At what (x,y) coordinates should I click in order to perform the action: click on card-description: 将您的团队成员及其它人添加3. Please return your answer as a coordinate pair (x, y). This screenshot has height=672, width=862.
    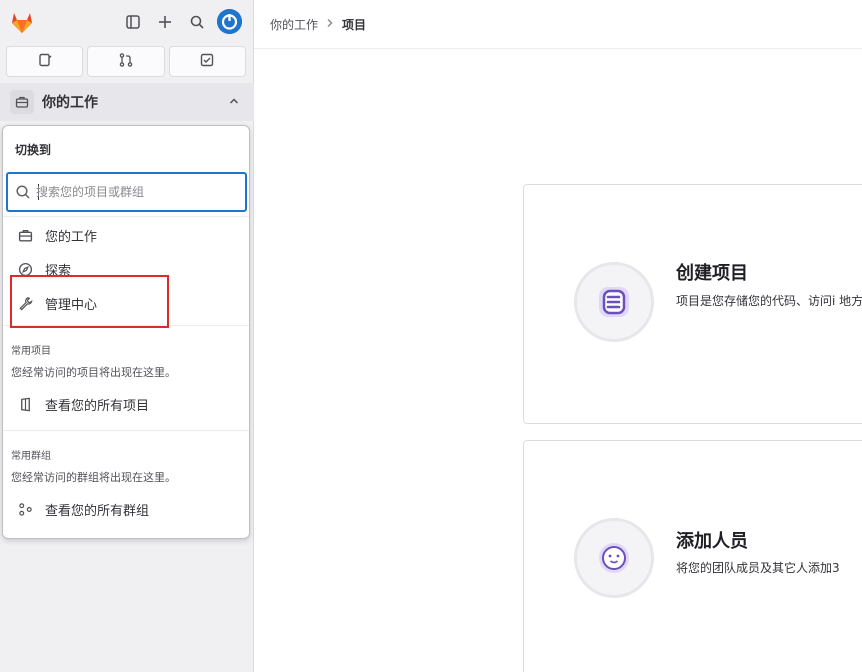
    Looking at the image, I should click on (758, 568).